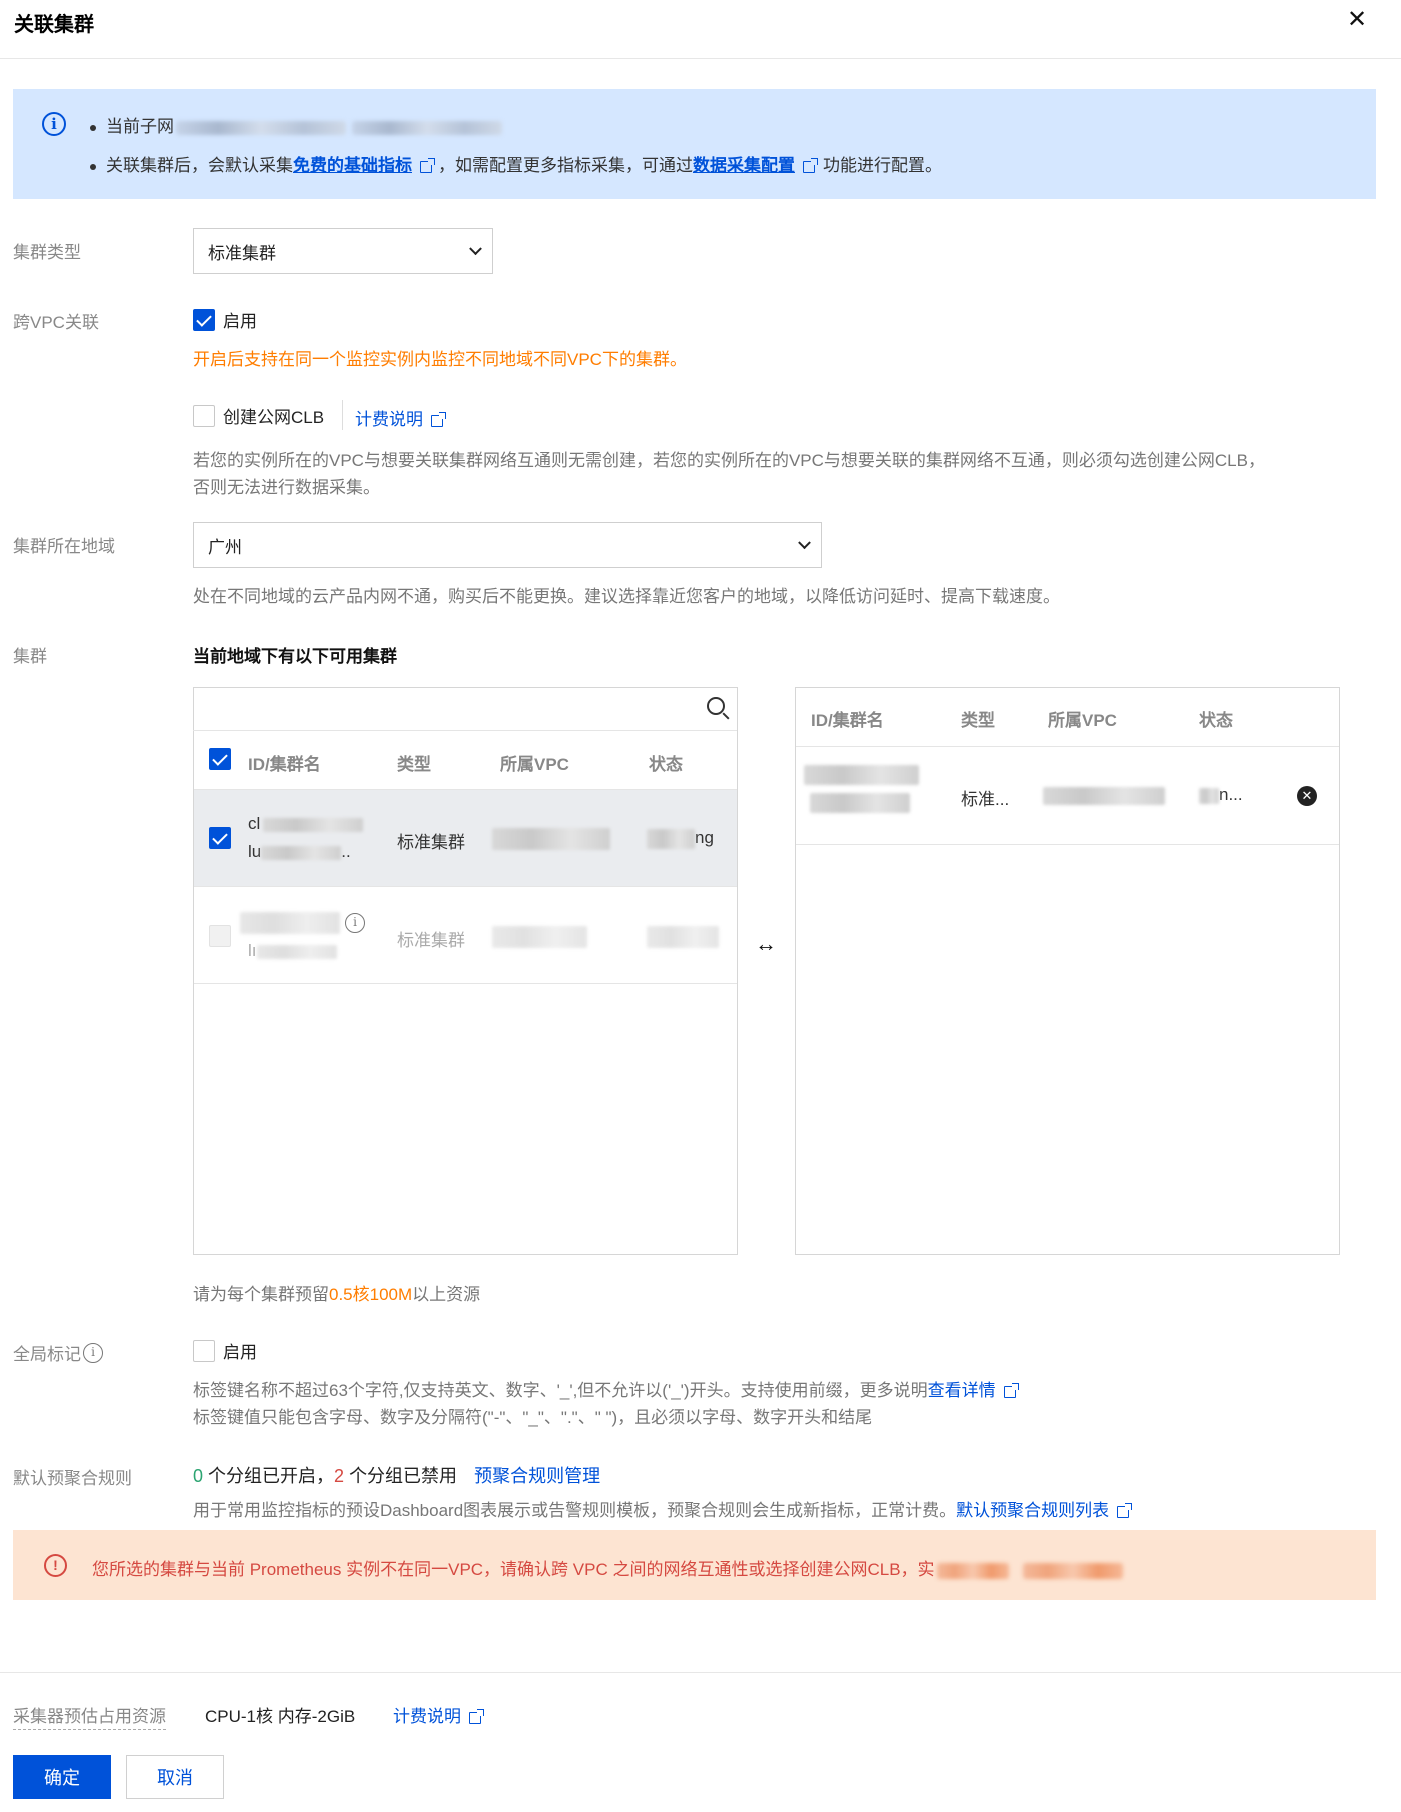 This screenshot has height=1812, width=1401. Describe the element at coordinates (240, 1352) in the screenshot. I see `global-label-option: 启用` at that location.